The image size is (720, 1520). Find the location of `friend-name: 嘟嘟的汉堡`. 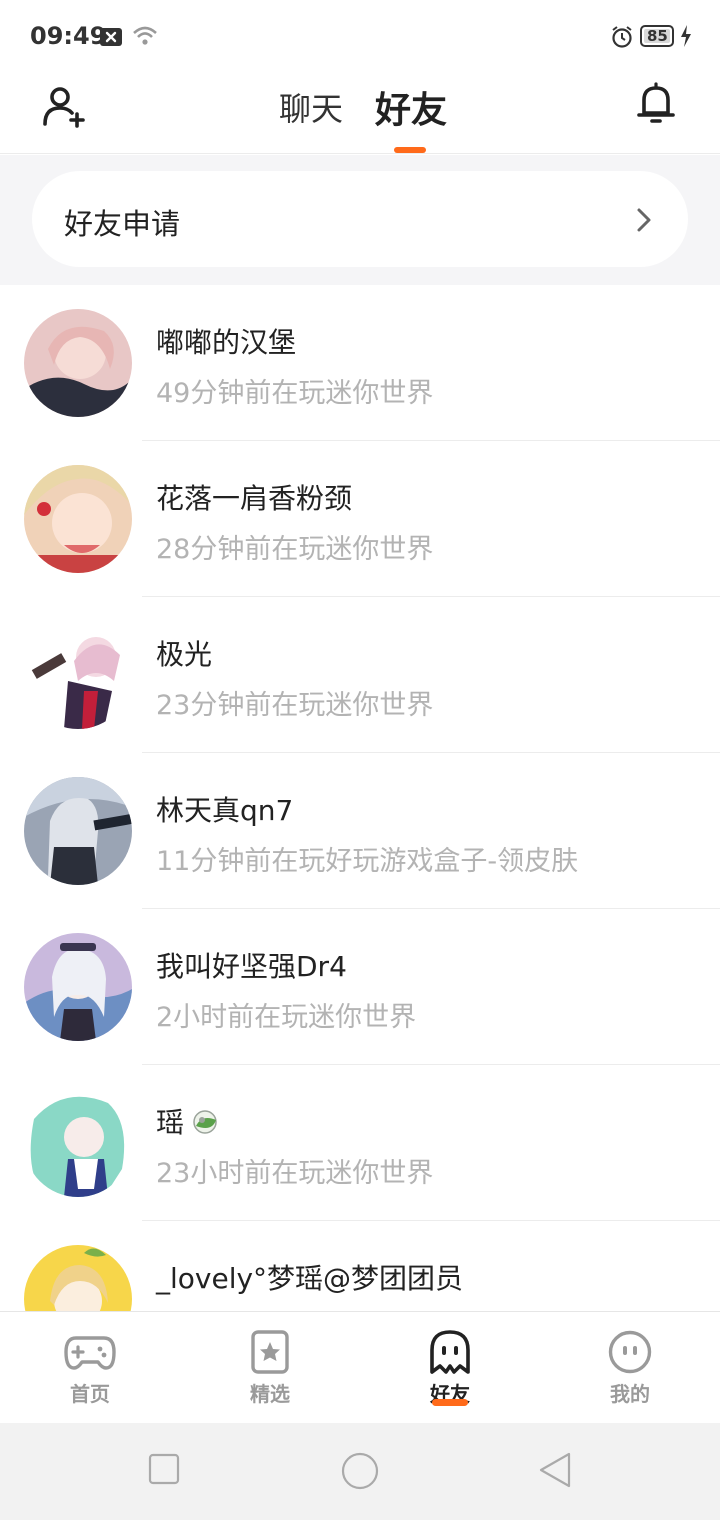

friend-name: 嘟嘟的汉堡 is located at coordinates (226, 342).